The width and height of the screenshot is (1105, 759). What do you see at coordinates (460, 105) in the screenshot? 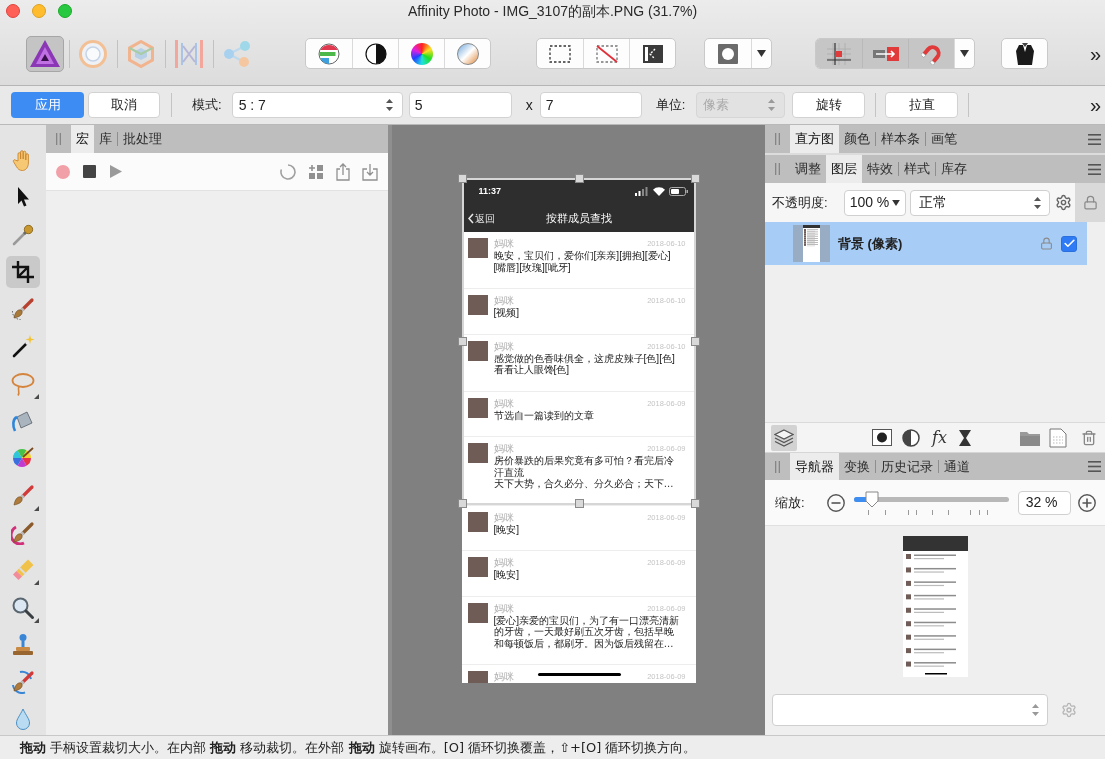
I see `width-field: 5` at bounding box center [460, 105].